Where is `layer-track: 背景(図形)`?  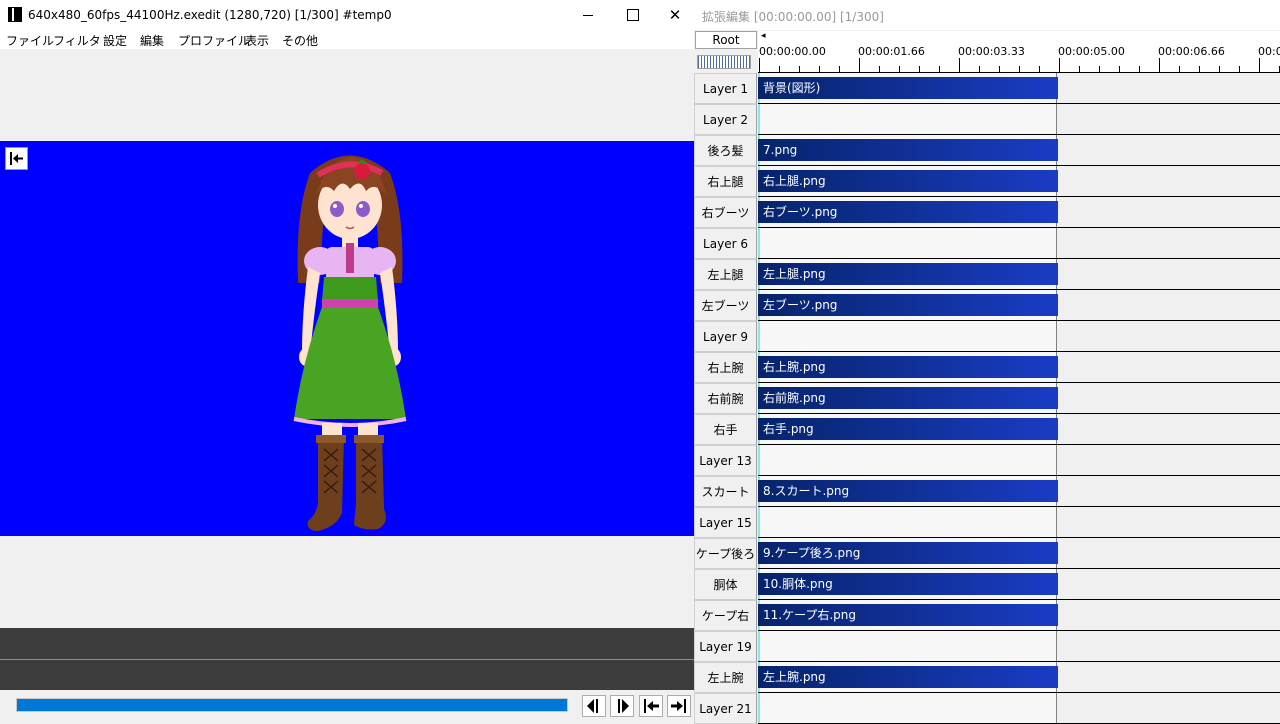
layer-track: 背景(図形) is located at coordinates (1019, 88).